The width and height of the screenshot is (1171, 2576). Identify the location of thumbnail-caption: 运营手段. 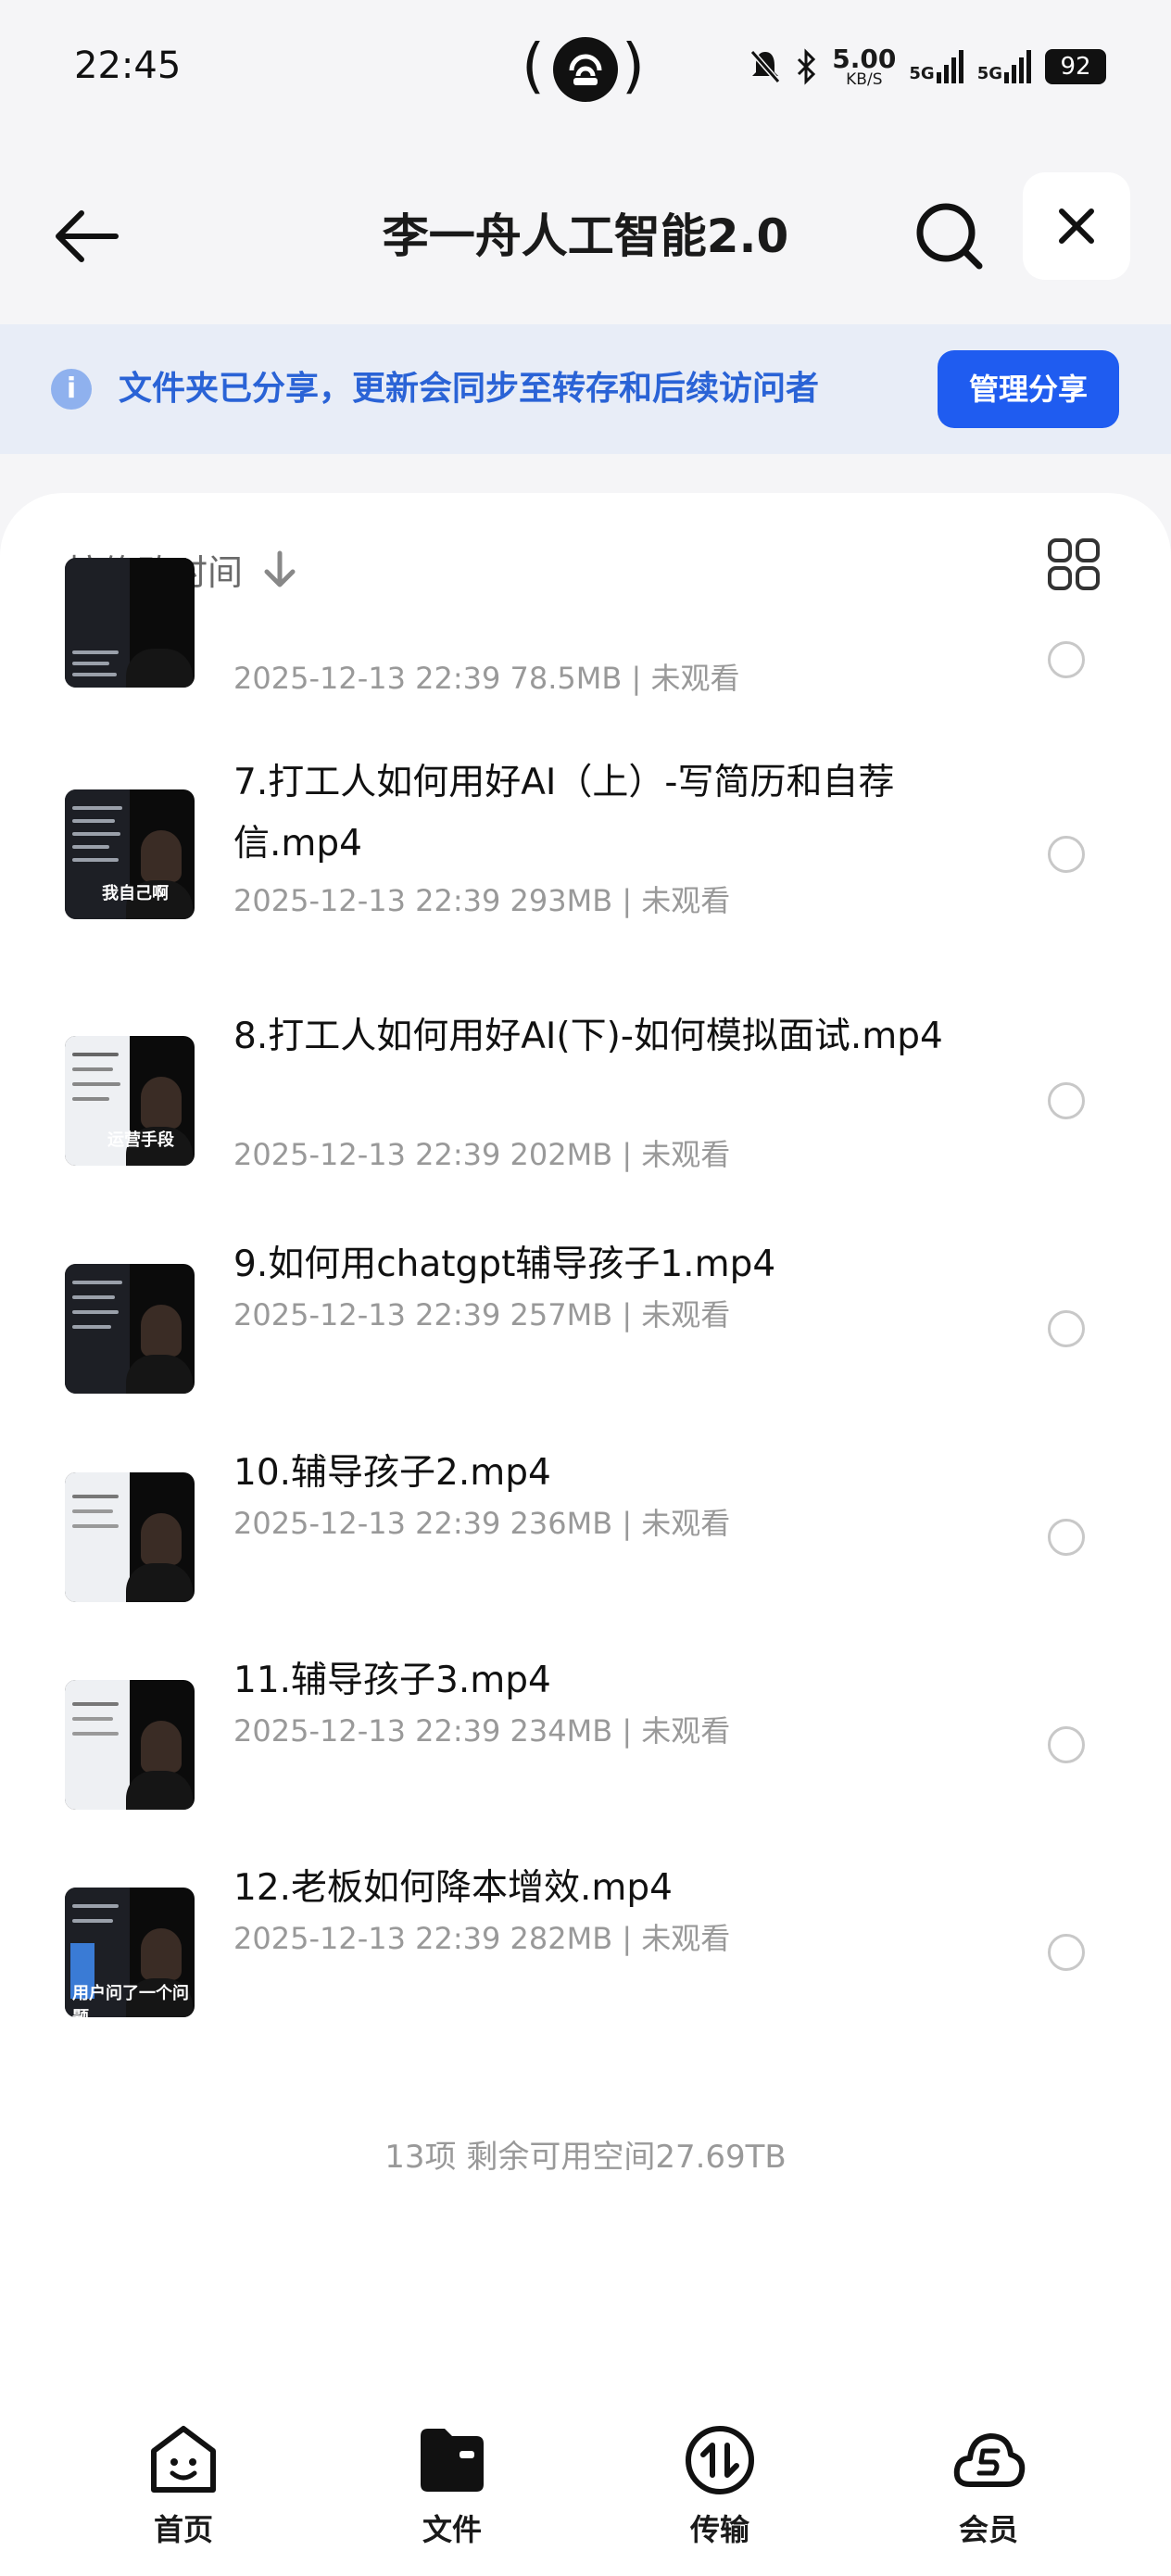
(141, 1140).